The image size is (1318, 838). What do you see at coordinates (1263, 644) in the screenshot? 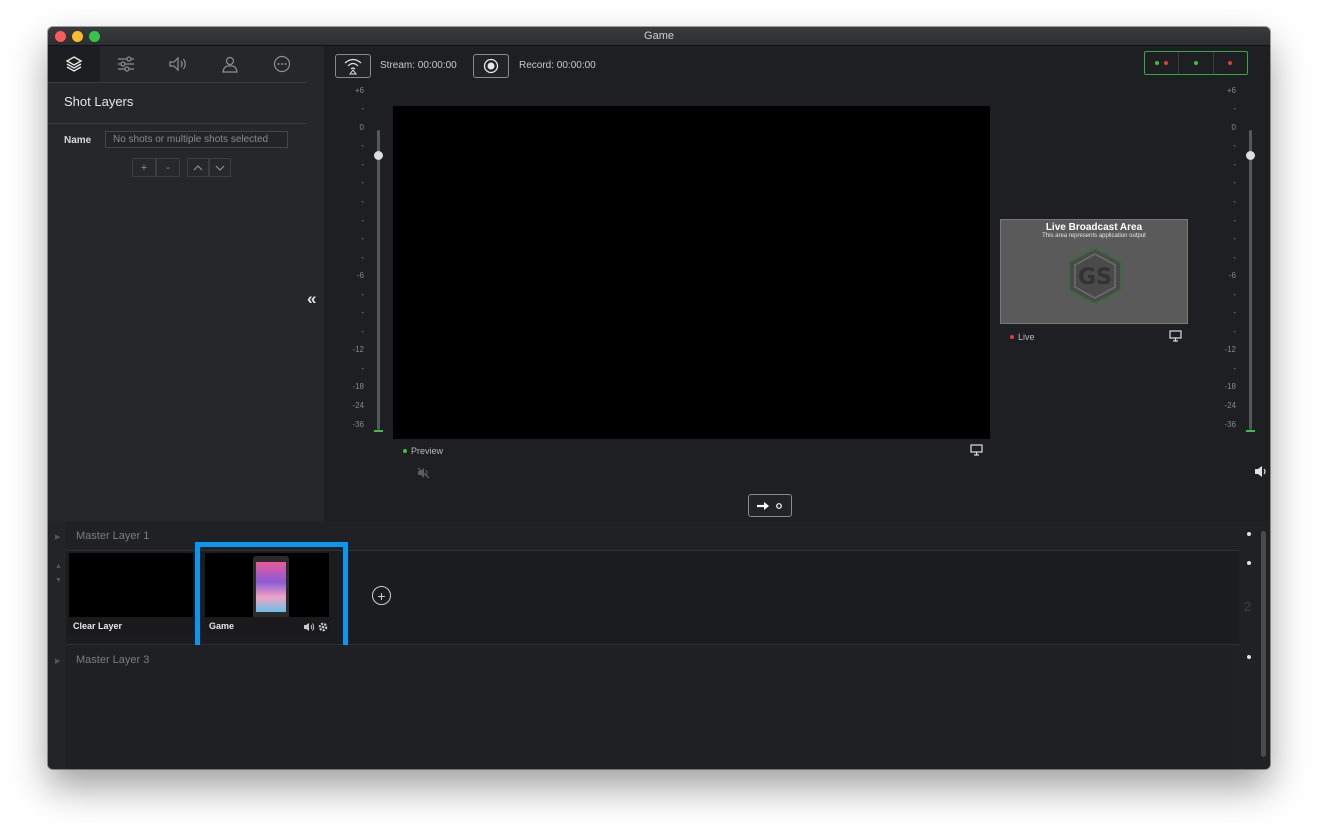
I see `layers-scrollbar` at bounding box center [1263, 644].